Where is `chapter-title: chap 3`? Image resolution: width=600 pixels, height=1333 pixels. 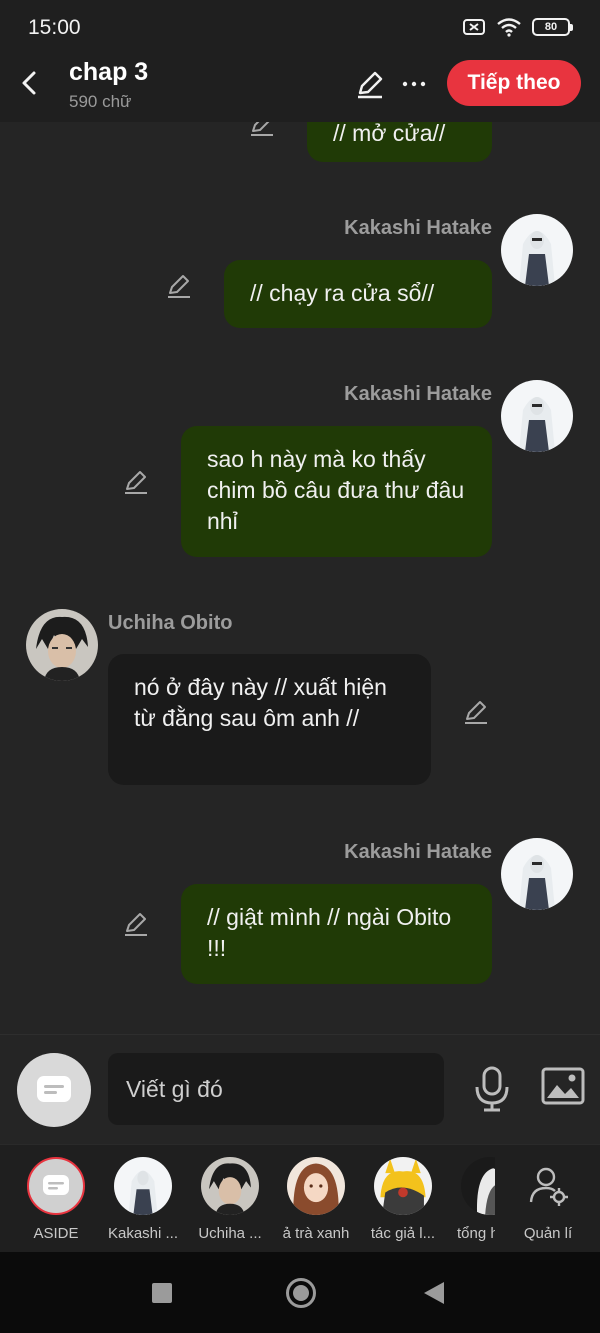
chapter-title: chap 3 is located at coordinates (109, 72).